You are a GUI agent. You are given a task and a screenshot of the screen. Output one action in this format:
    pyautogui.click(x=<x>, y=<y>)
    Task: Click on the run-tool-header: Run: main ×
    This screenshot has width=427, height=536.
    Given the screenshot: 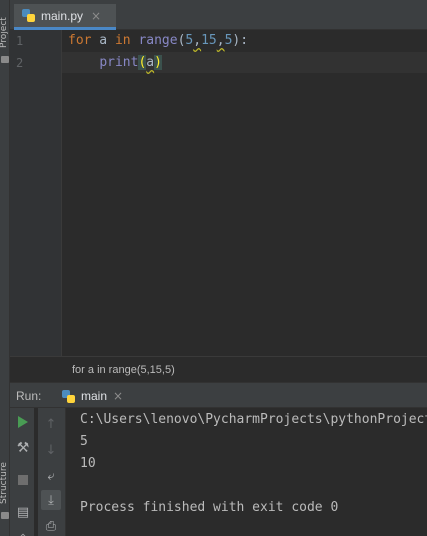 What is the action you would take?
    pyautogui.click(x=218, y=395)
    